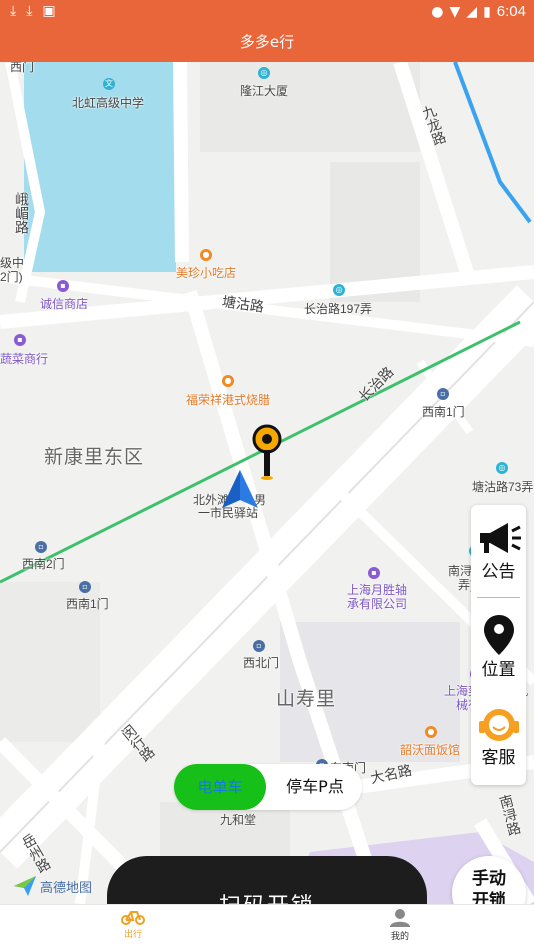  I want to click on customer-service-button: 客服, so click(498, 736).